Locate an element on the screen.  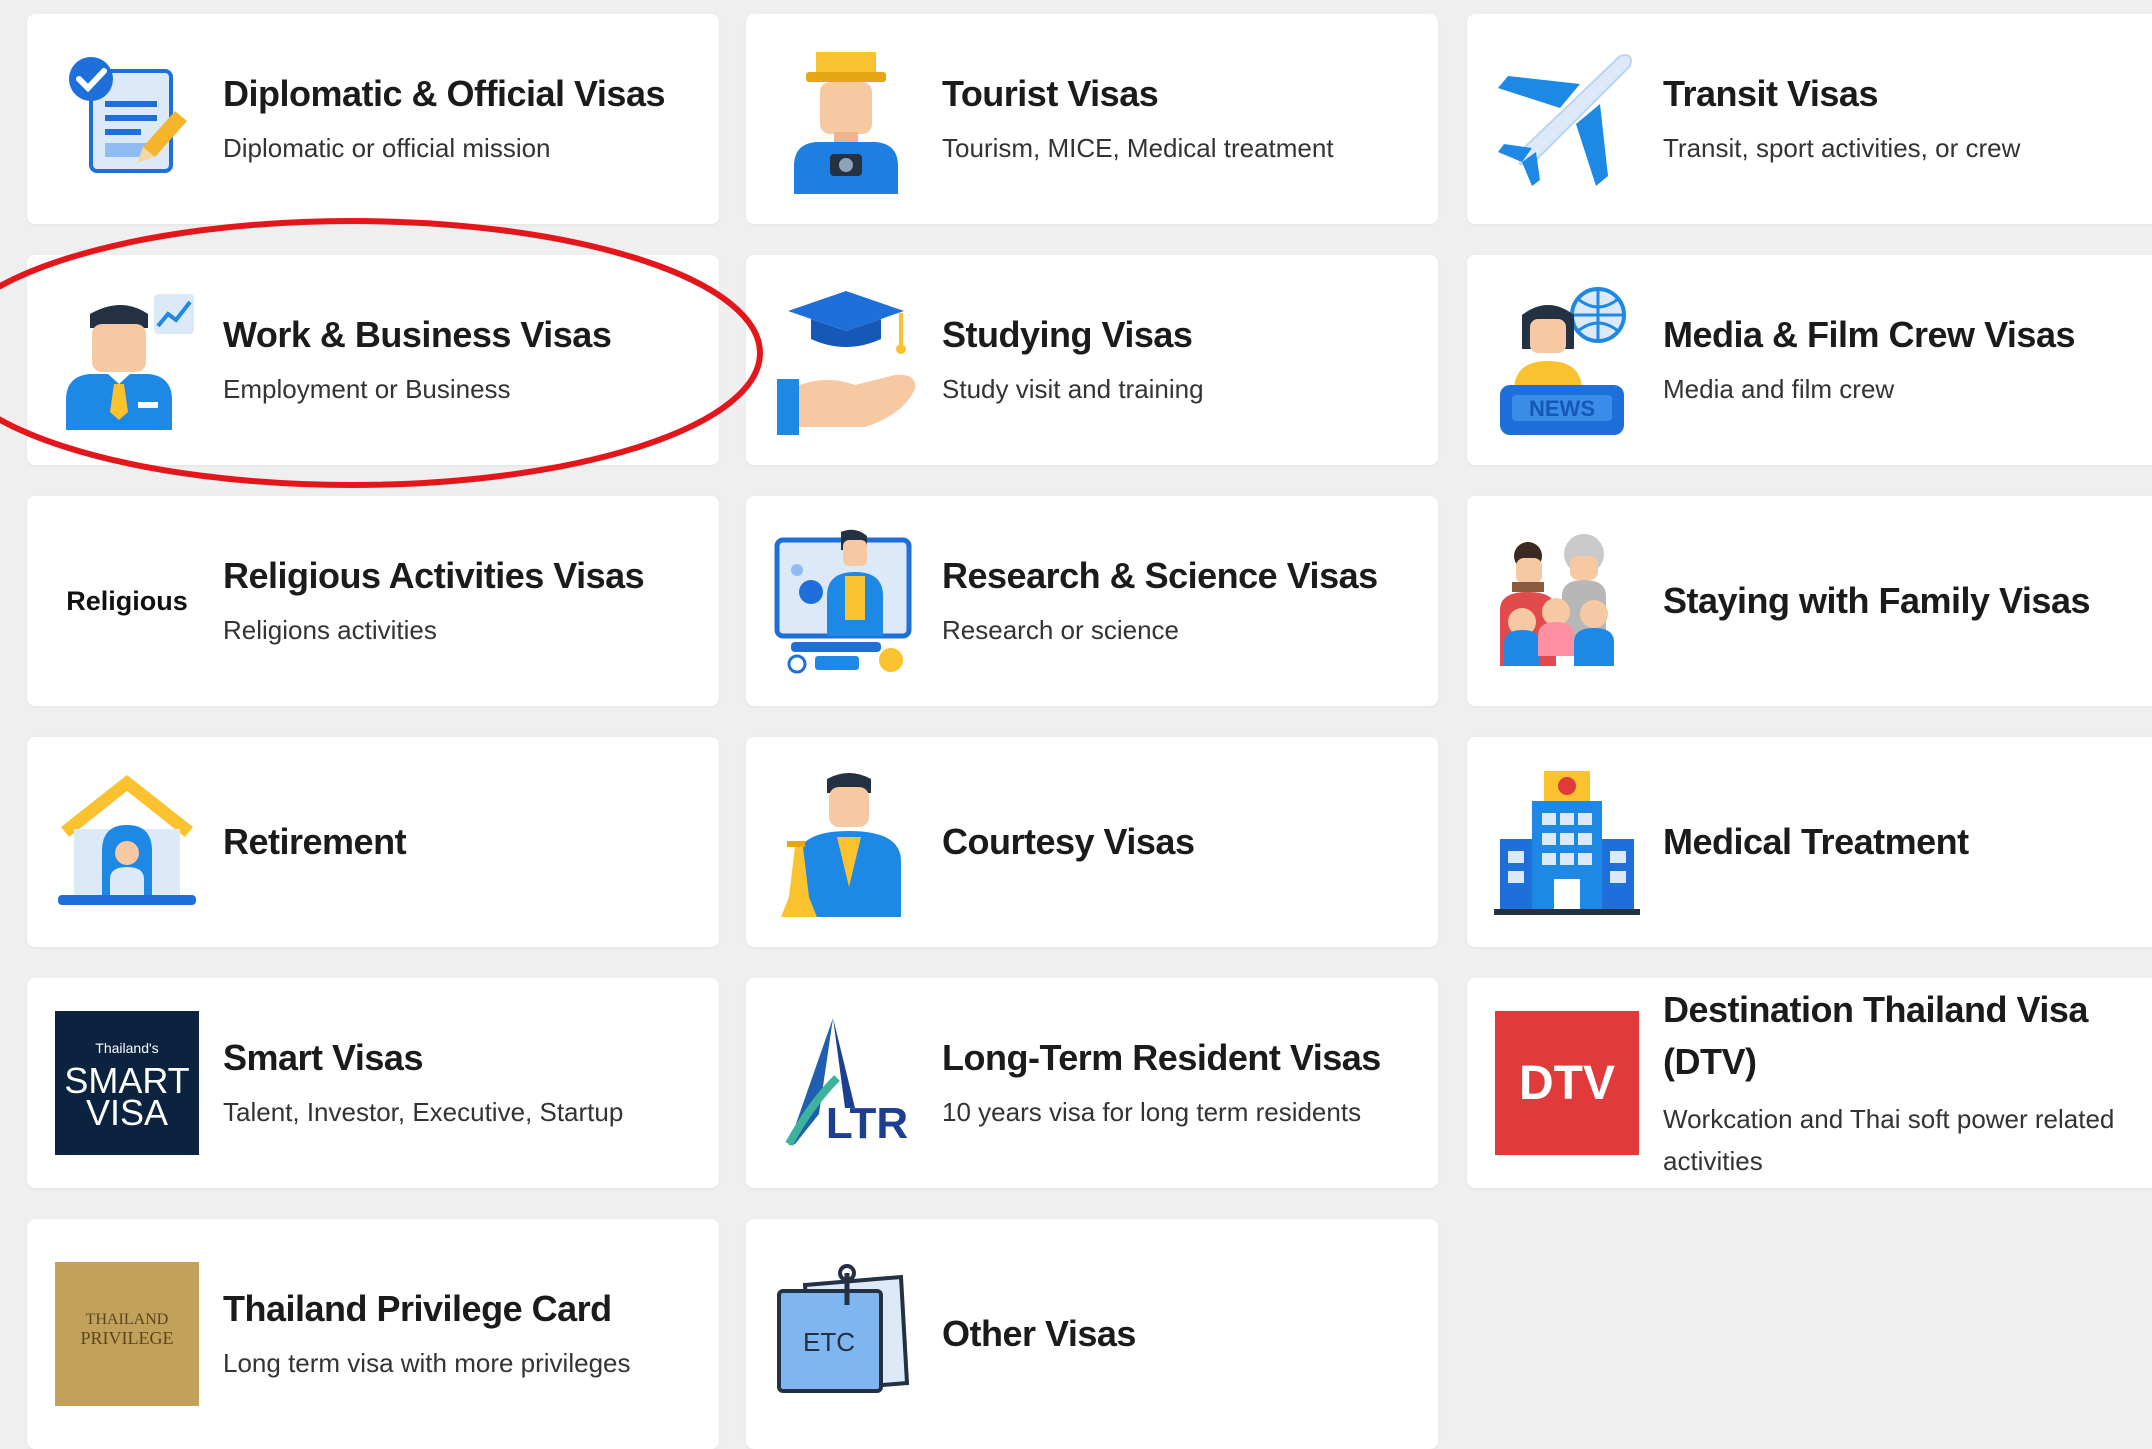
card-subtitle: Research or science is located at coordinates (1060, 630).